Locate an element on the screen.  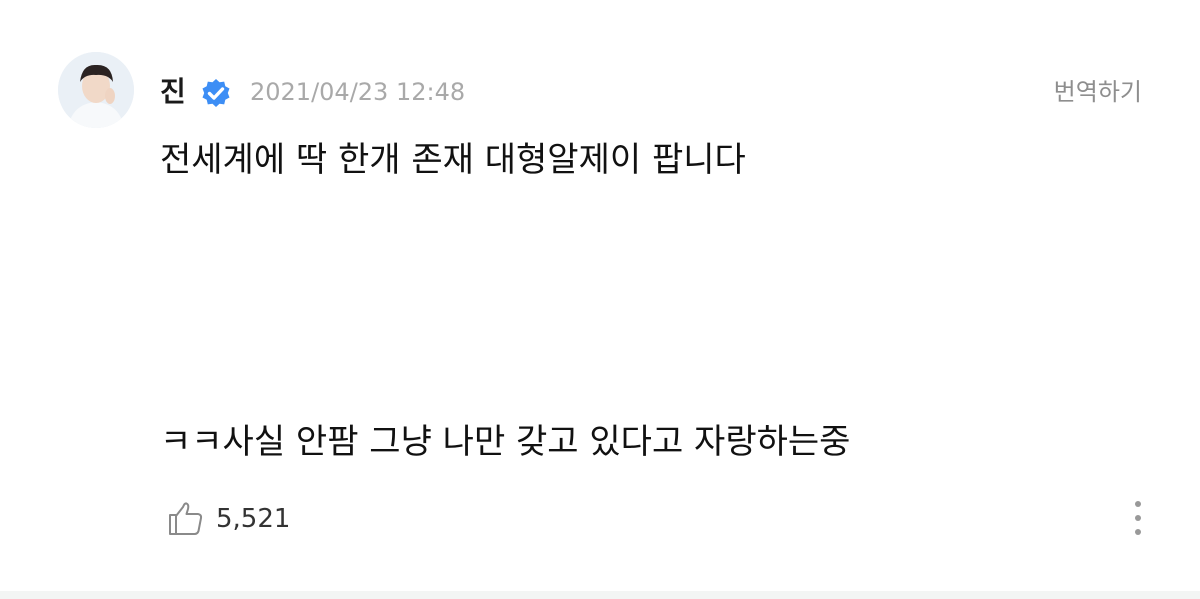
more-vertical-icon is located at coordinates (1138, 518).